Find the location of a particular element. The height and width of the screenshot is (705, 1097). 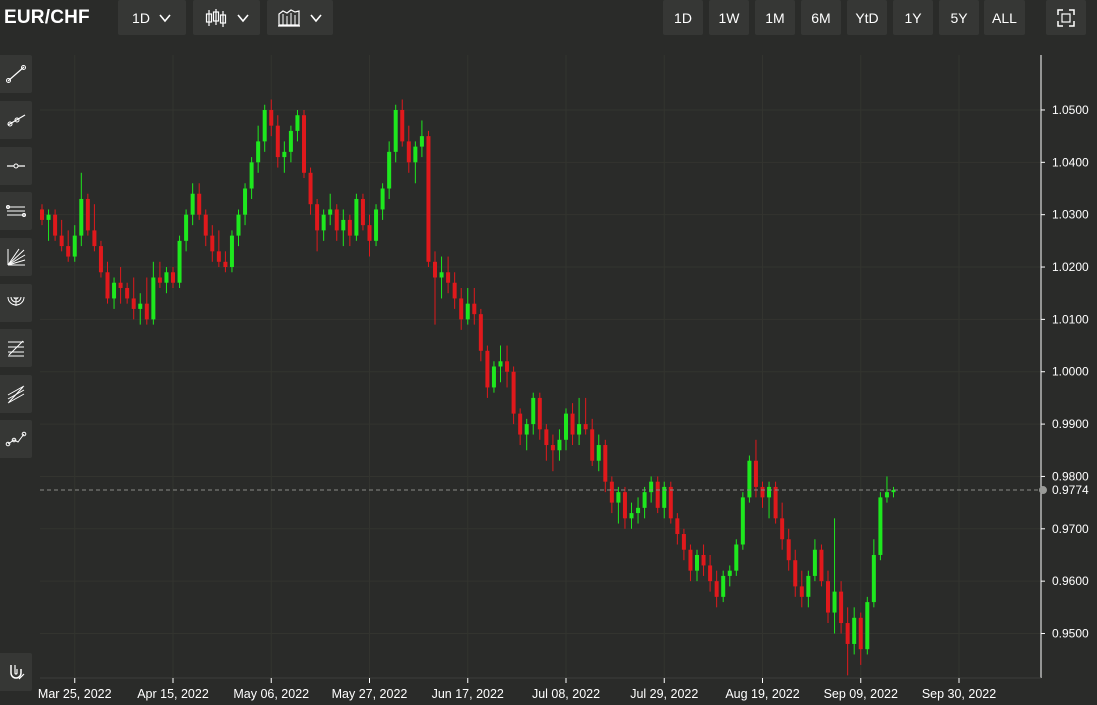

last-price-label: 0.9774 is located at coordinates (1070, 490).